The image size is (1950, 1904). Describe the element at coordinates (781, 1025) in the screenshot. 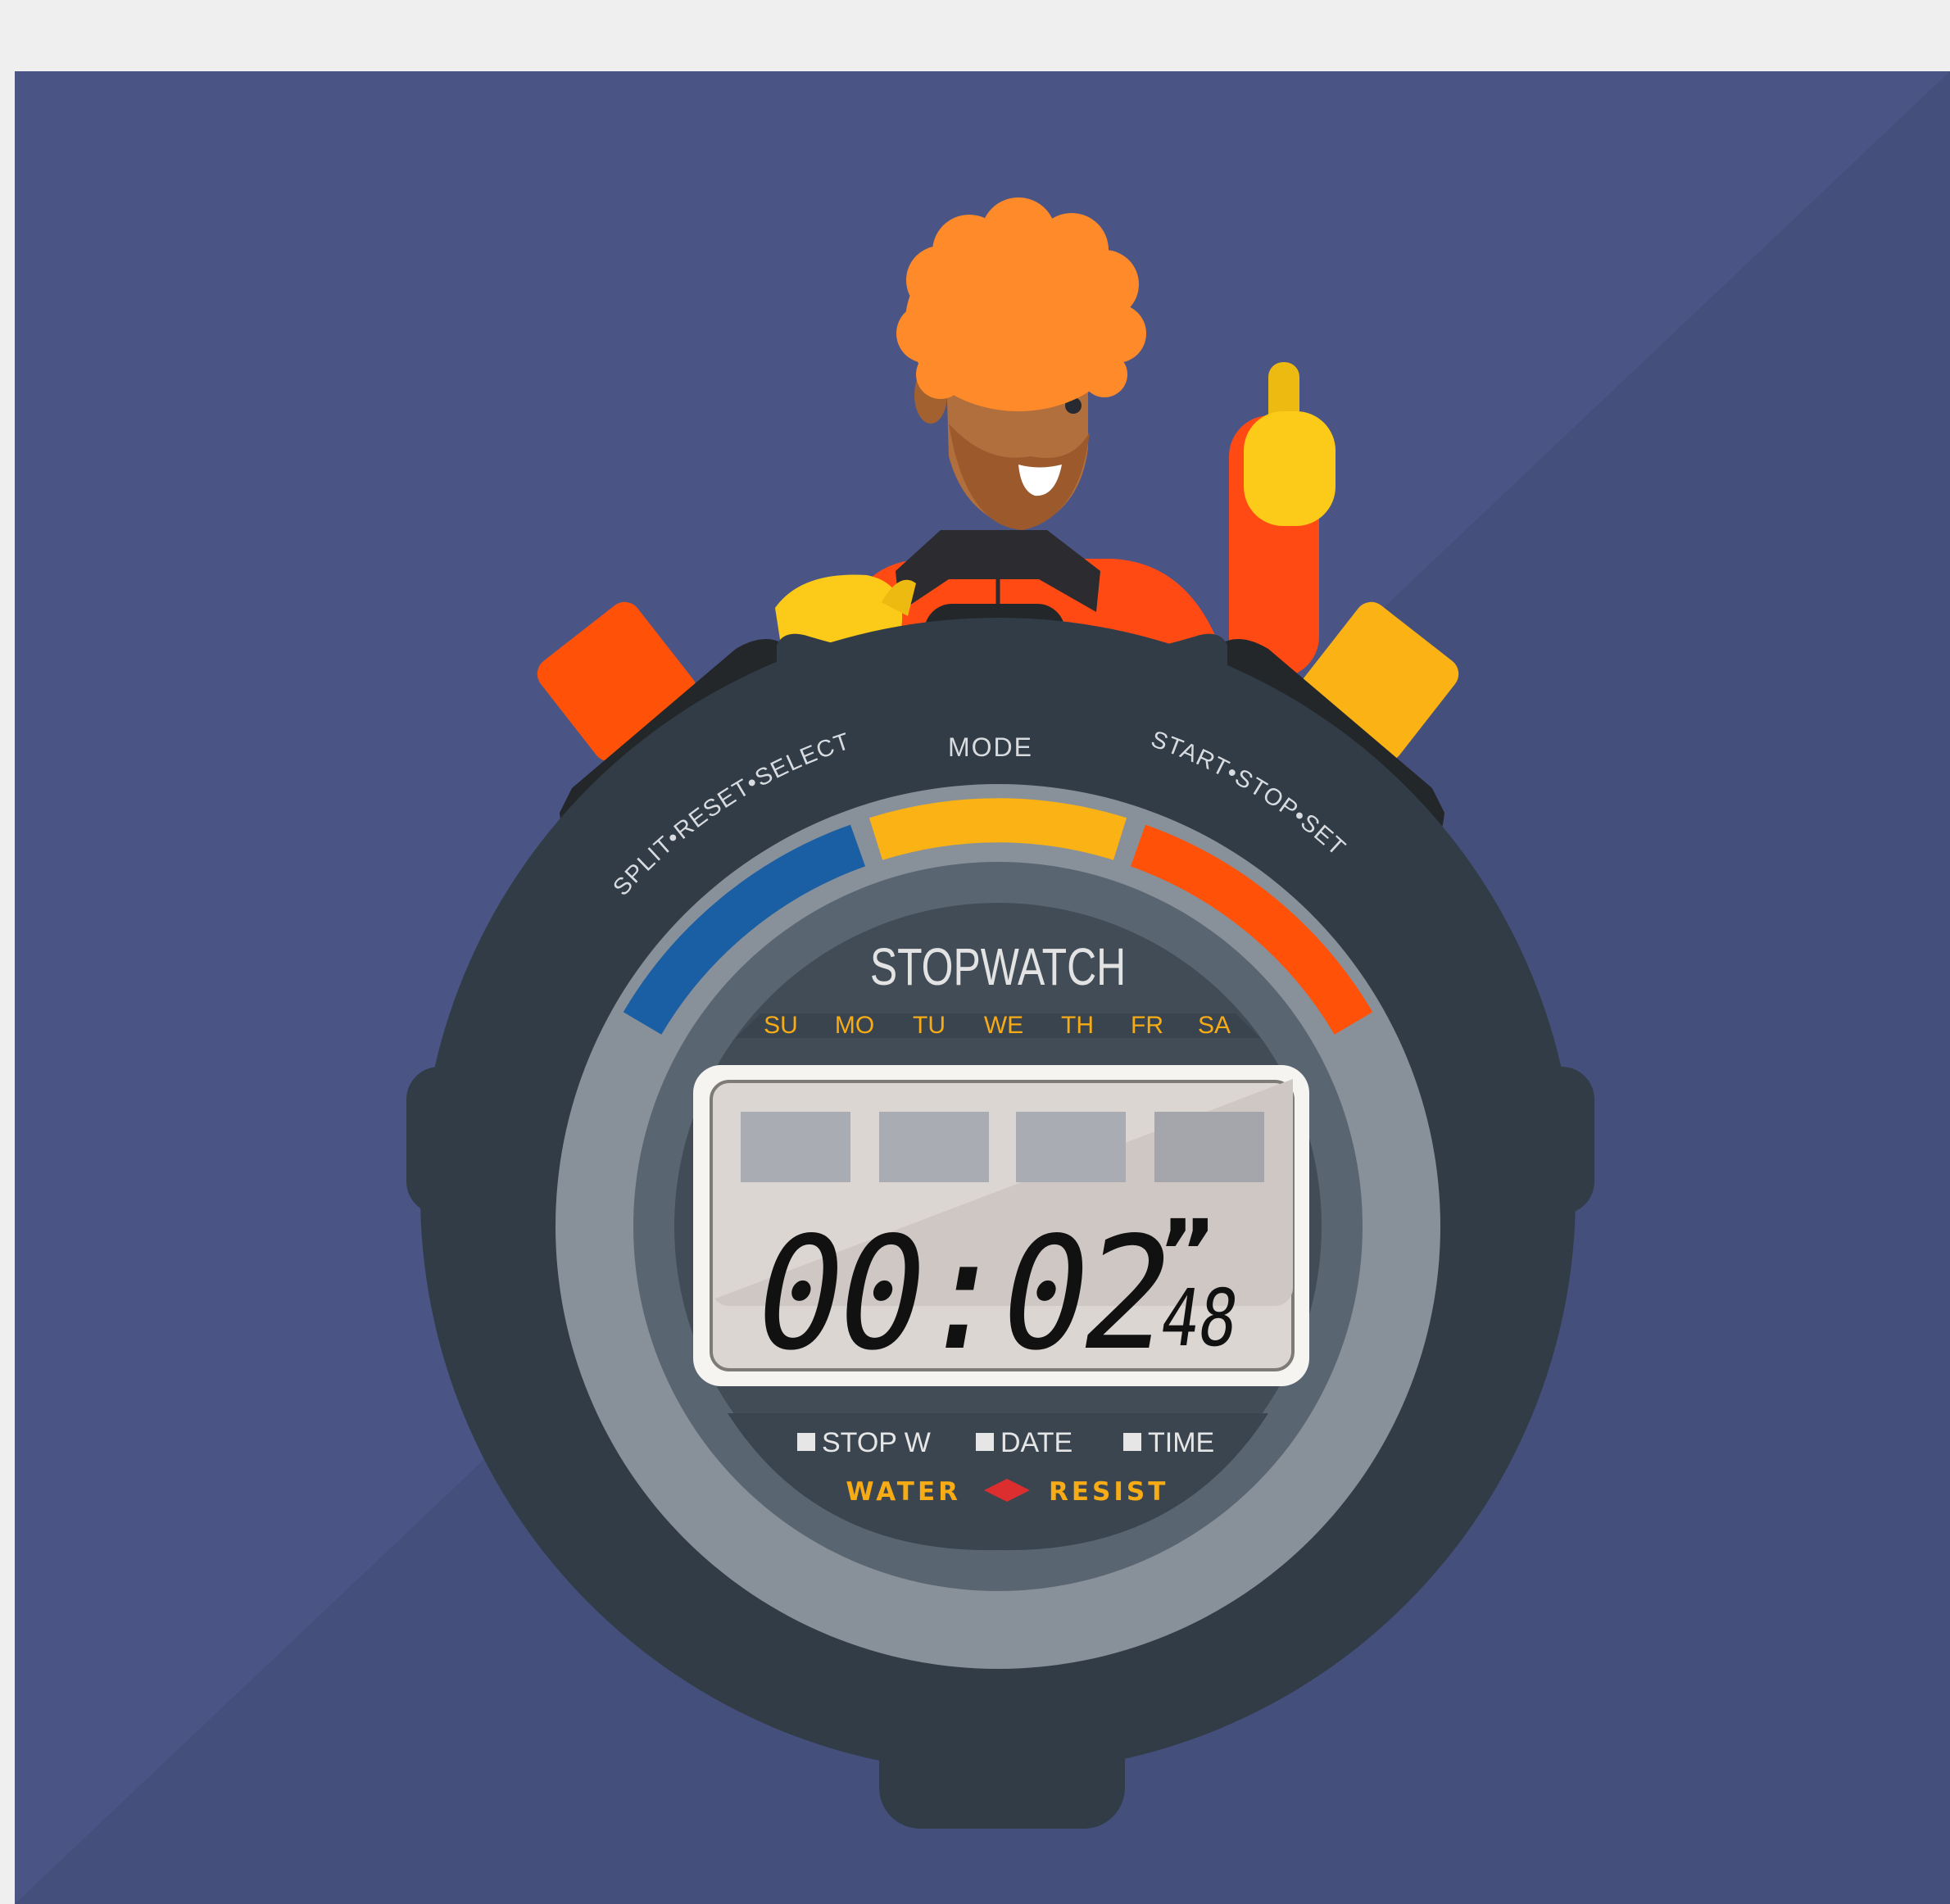

I see `weekday-label: SU` at that location.